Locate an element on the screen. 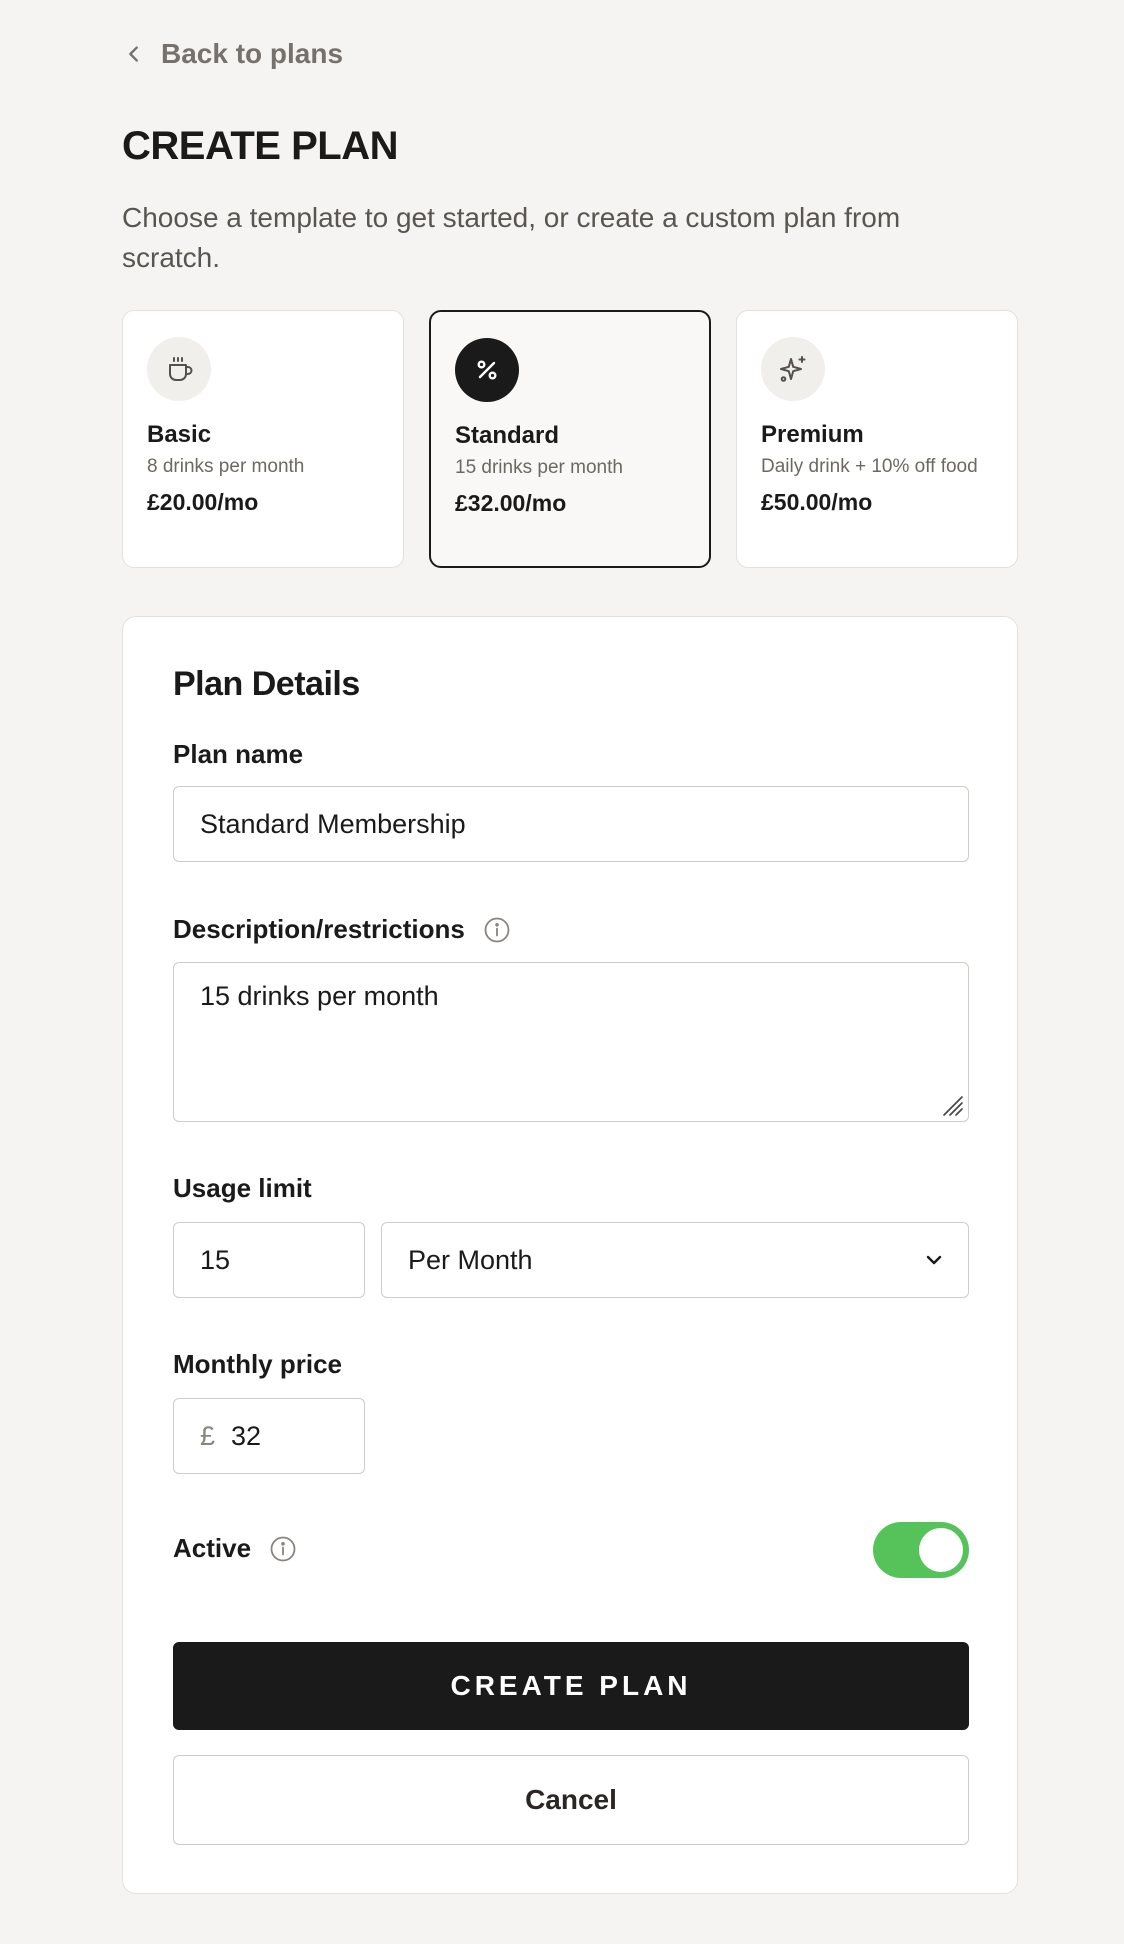 Image resolution: width=1124 pixels, height=1944 pixels. sparkle-icon is located at coordinates (793, 369).